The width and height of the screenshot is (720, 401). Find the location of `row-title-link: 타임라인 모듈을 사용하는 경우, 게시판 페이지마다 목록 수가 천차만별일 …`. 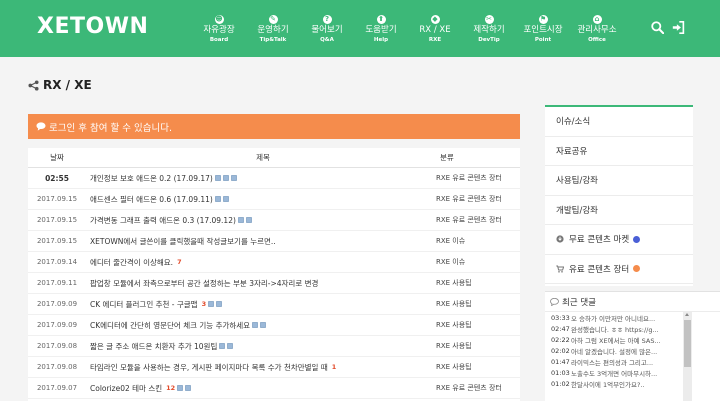

row-title-link: 타임라인 모듈을 사용하는 경우, 게시판 페이지마다 목록 수가 천차만별일 … is located at coordinates (209, 367).